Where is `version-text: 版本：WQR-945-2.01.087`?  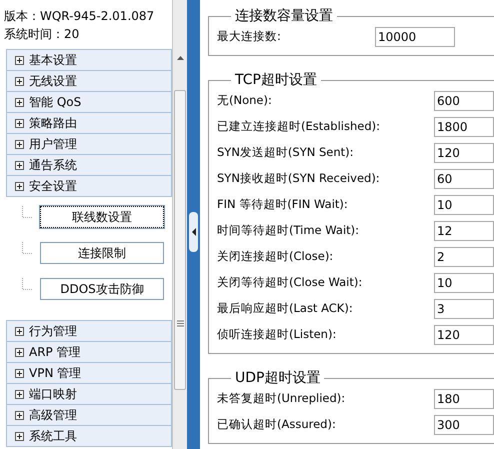
version-text: 版本：WQR-945-2.01.087 is located at coordinates (80, 16).